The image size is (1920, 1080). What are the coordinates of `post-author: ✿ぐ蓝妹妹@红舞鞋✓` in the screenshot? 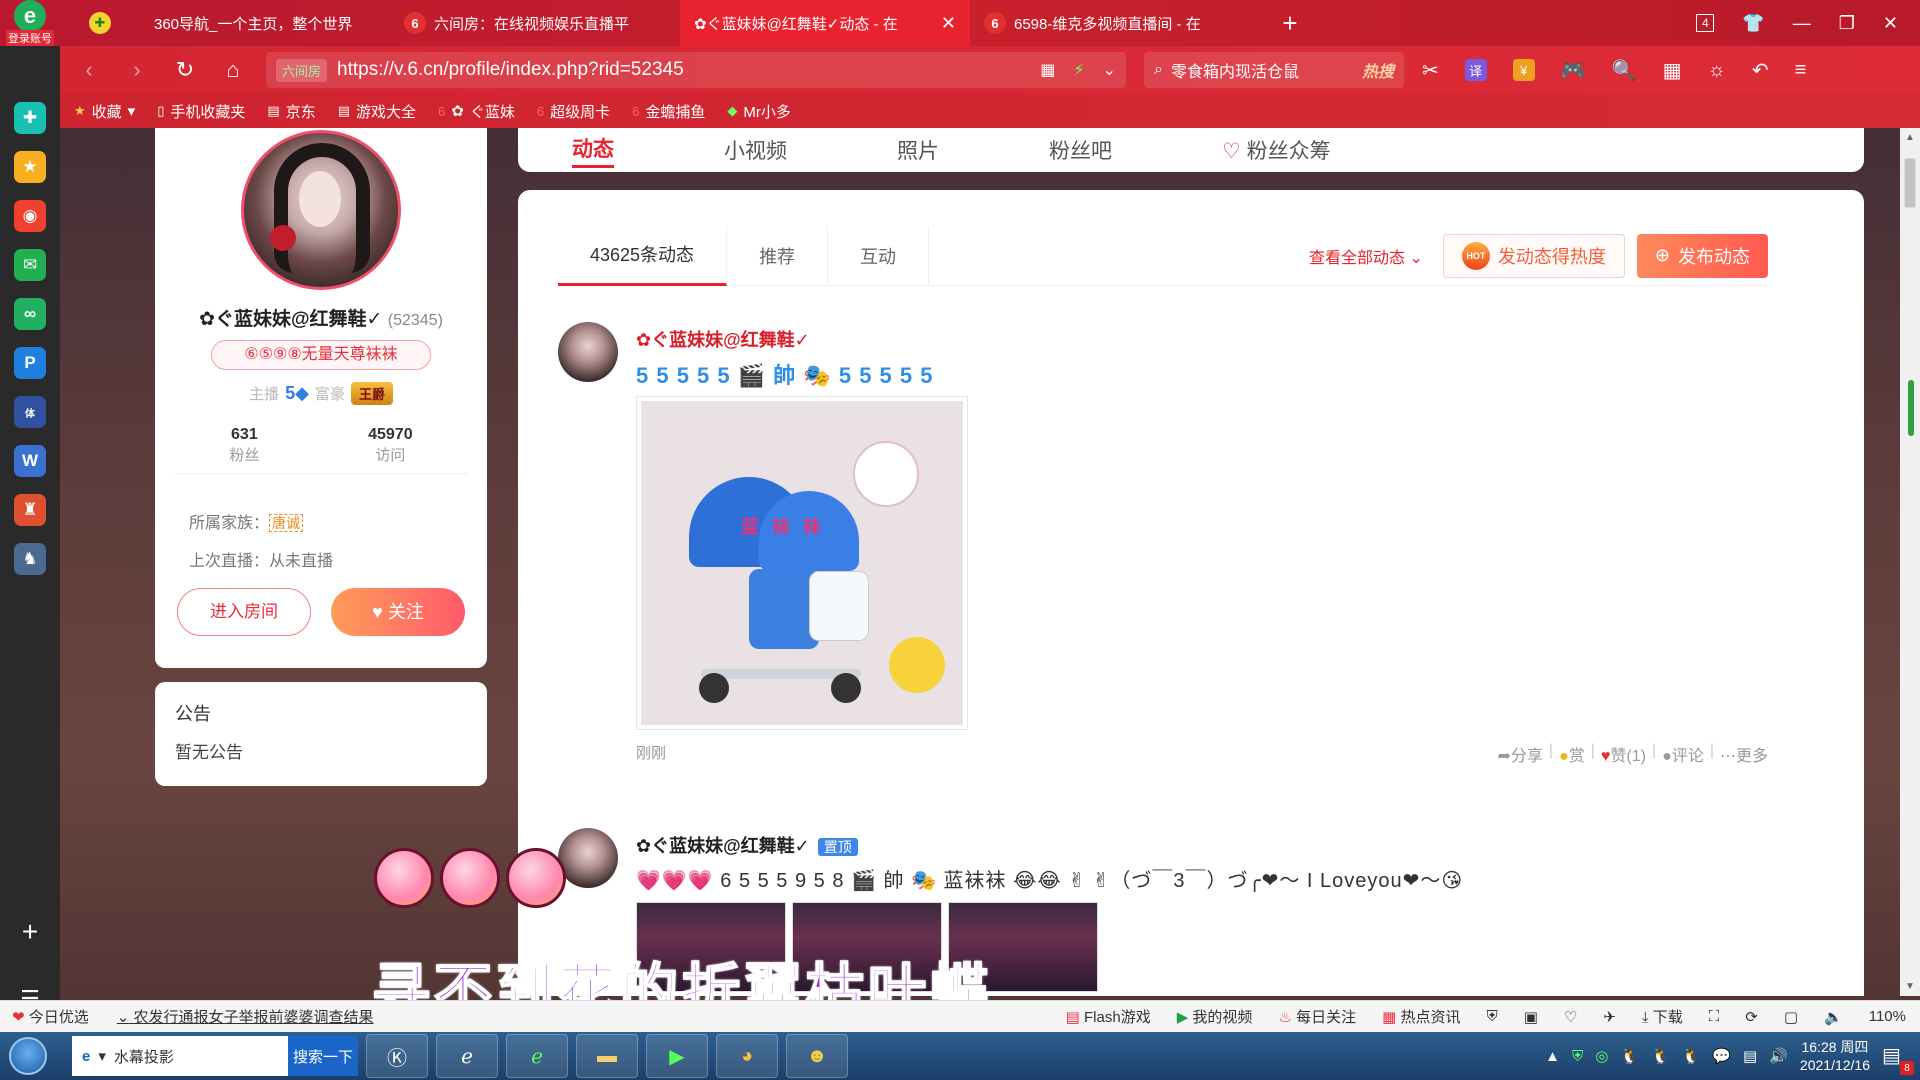 It's located at (723, 339).